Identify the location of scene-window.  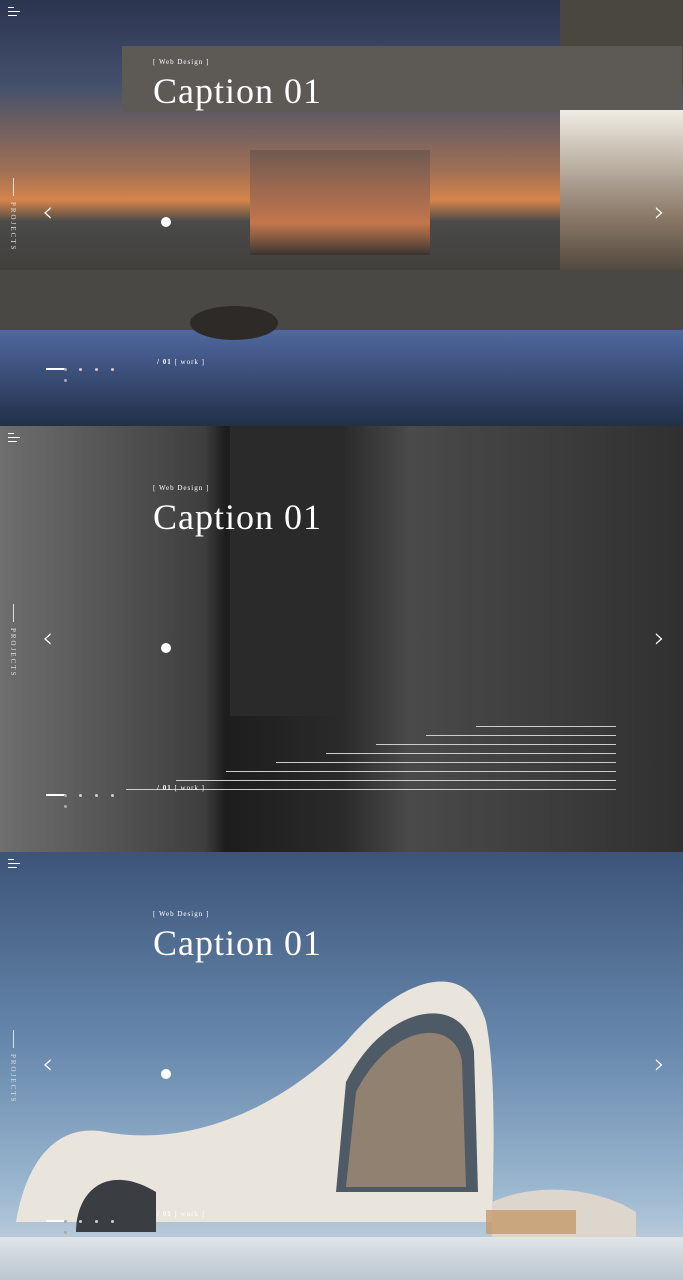
(340, 202).